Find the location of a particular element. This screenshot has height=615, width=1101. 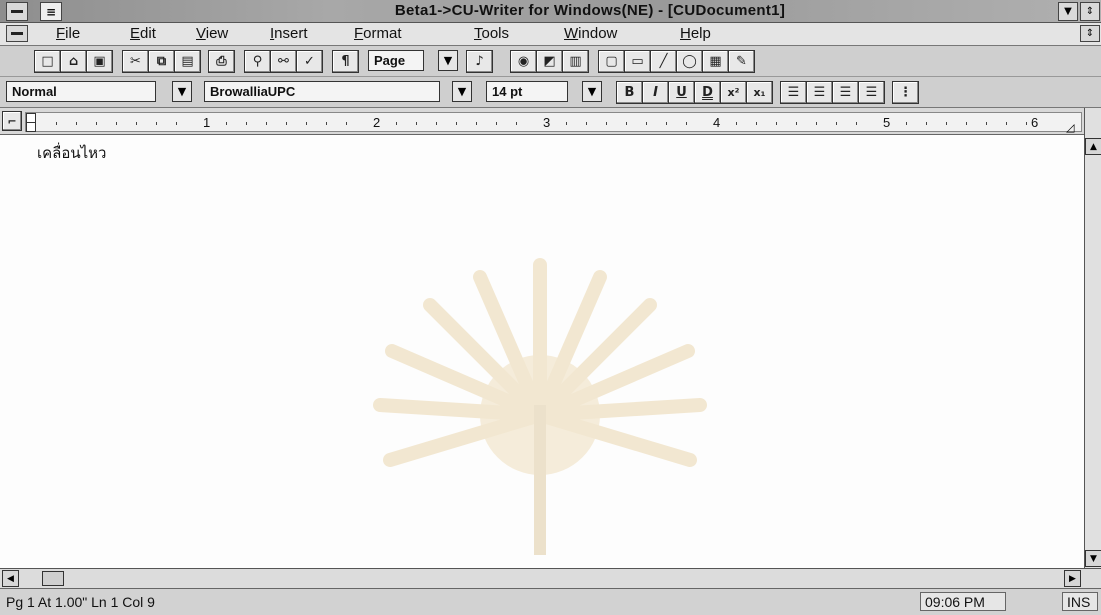

document-control-menu is located at coordinates (17, 33).